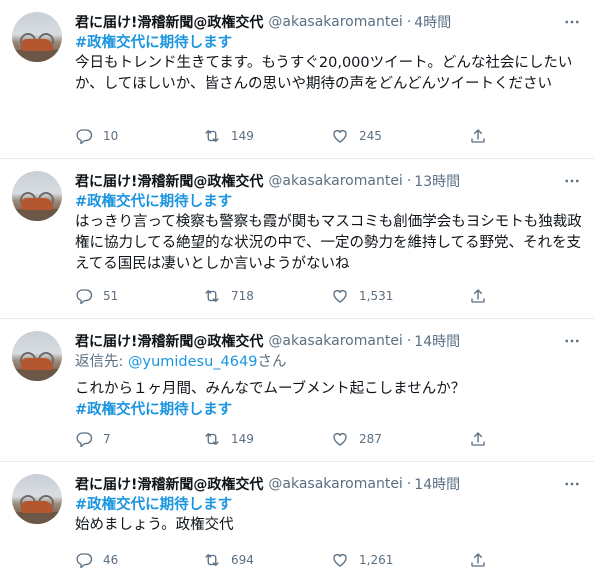 The image size is (594, 578). Describe the element at coordinates (267, 296) in the screenshot. I see `retweet-button: 718` at that location.